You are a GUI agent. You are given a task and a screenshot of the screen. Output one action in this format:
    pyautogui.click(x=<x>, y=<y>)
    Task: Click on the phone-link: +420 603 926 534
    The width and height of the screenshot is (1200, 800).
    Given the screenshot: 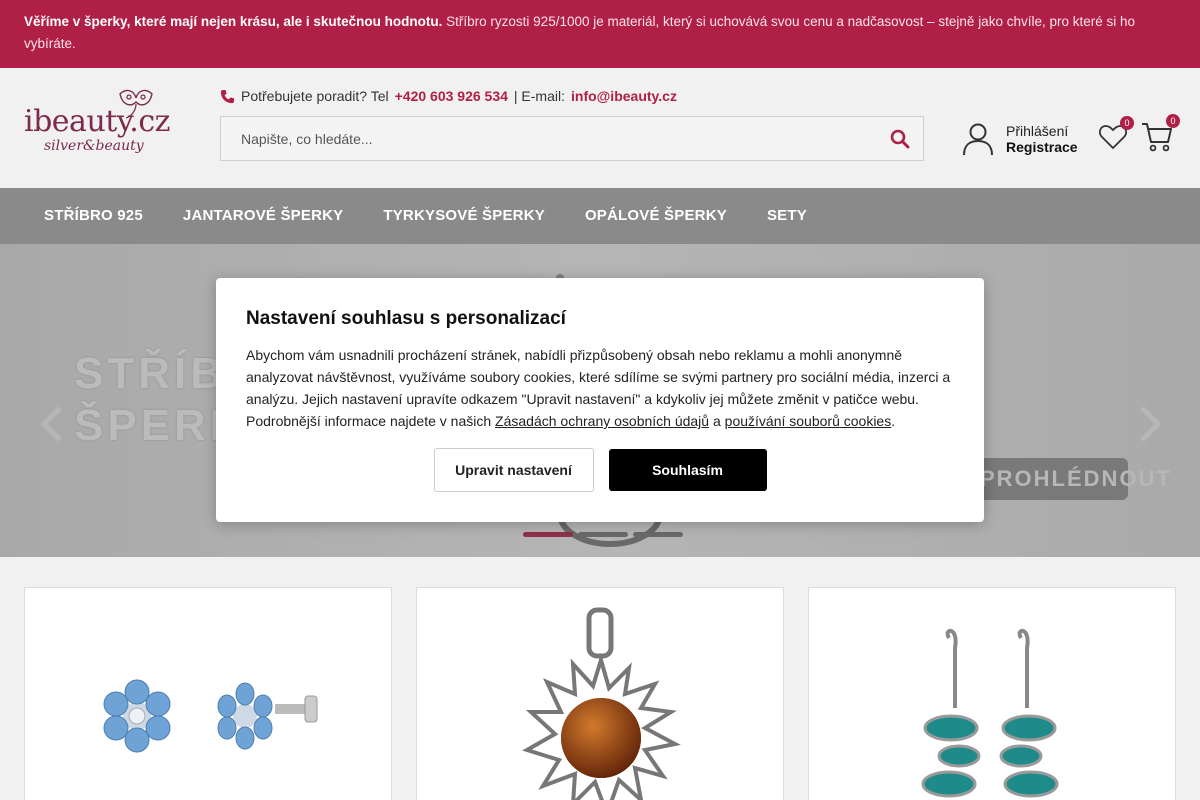 What is the action you would take?
    pyautogui.click(x=451, y=96)
    